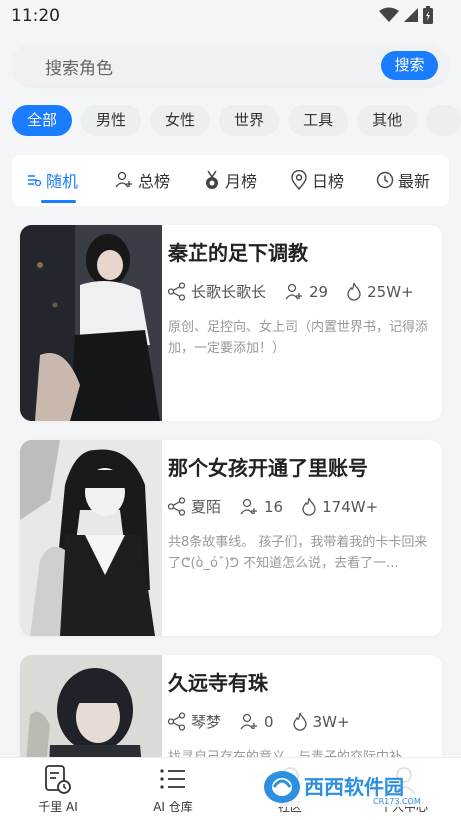 The image size is (461, 820). I want to click on status-icons, so click(406, 15).